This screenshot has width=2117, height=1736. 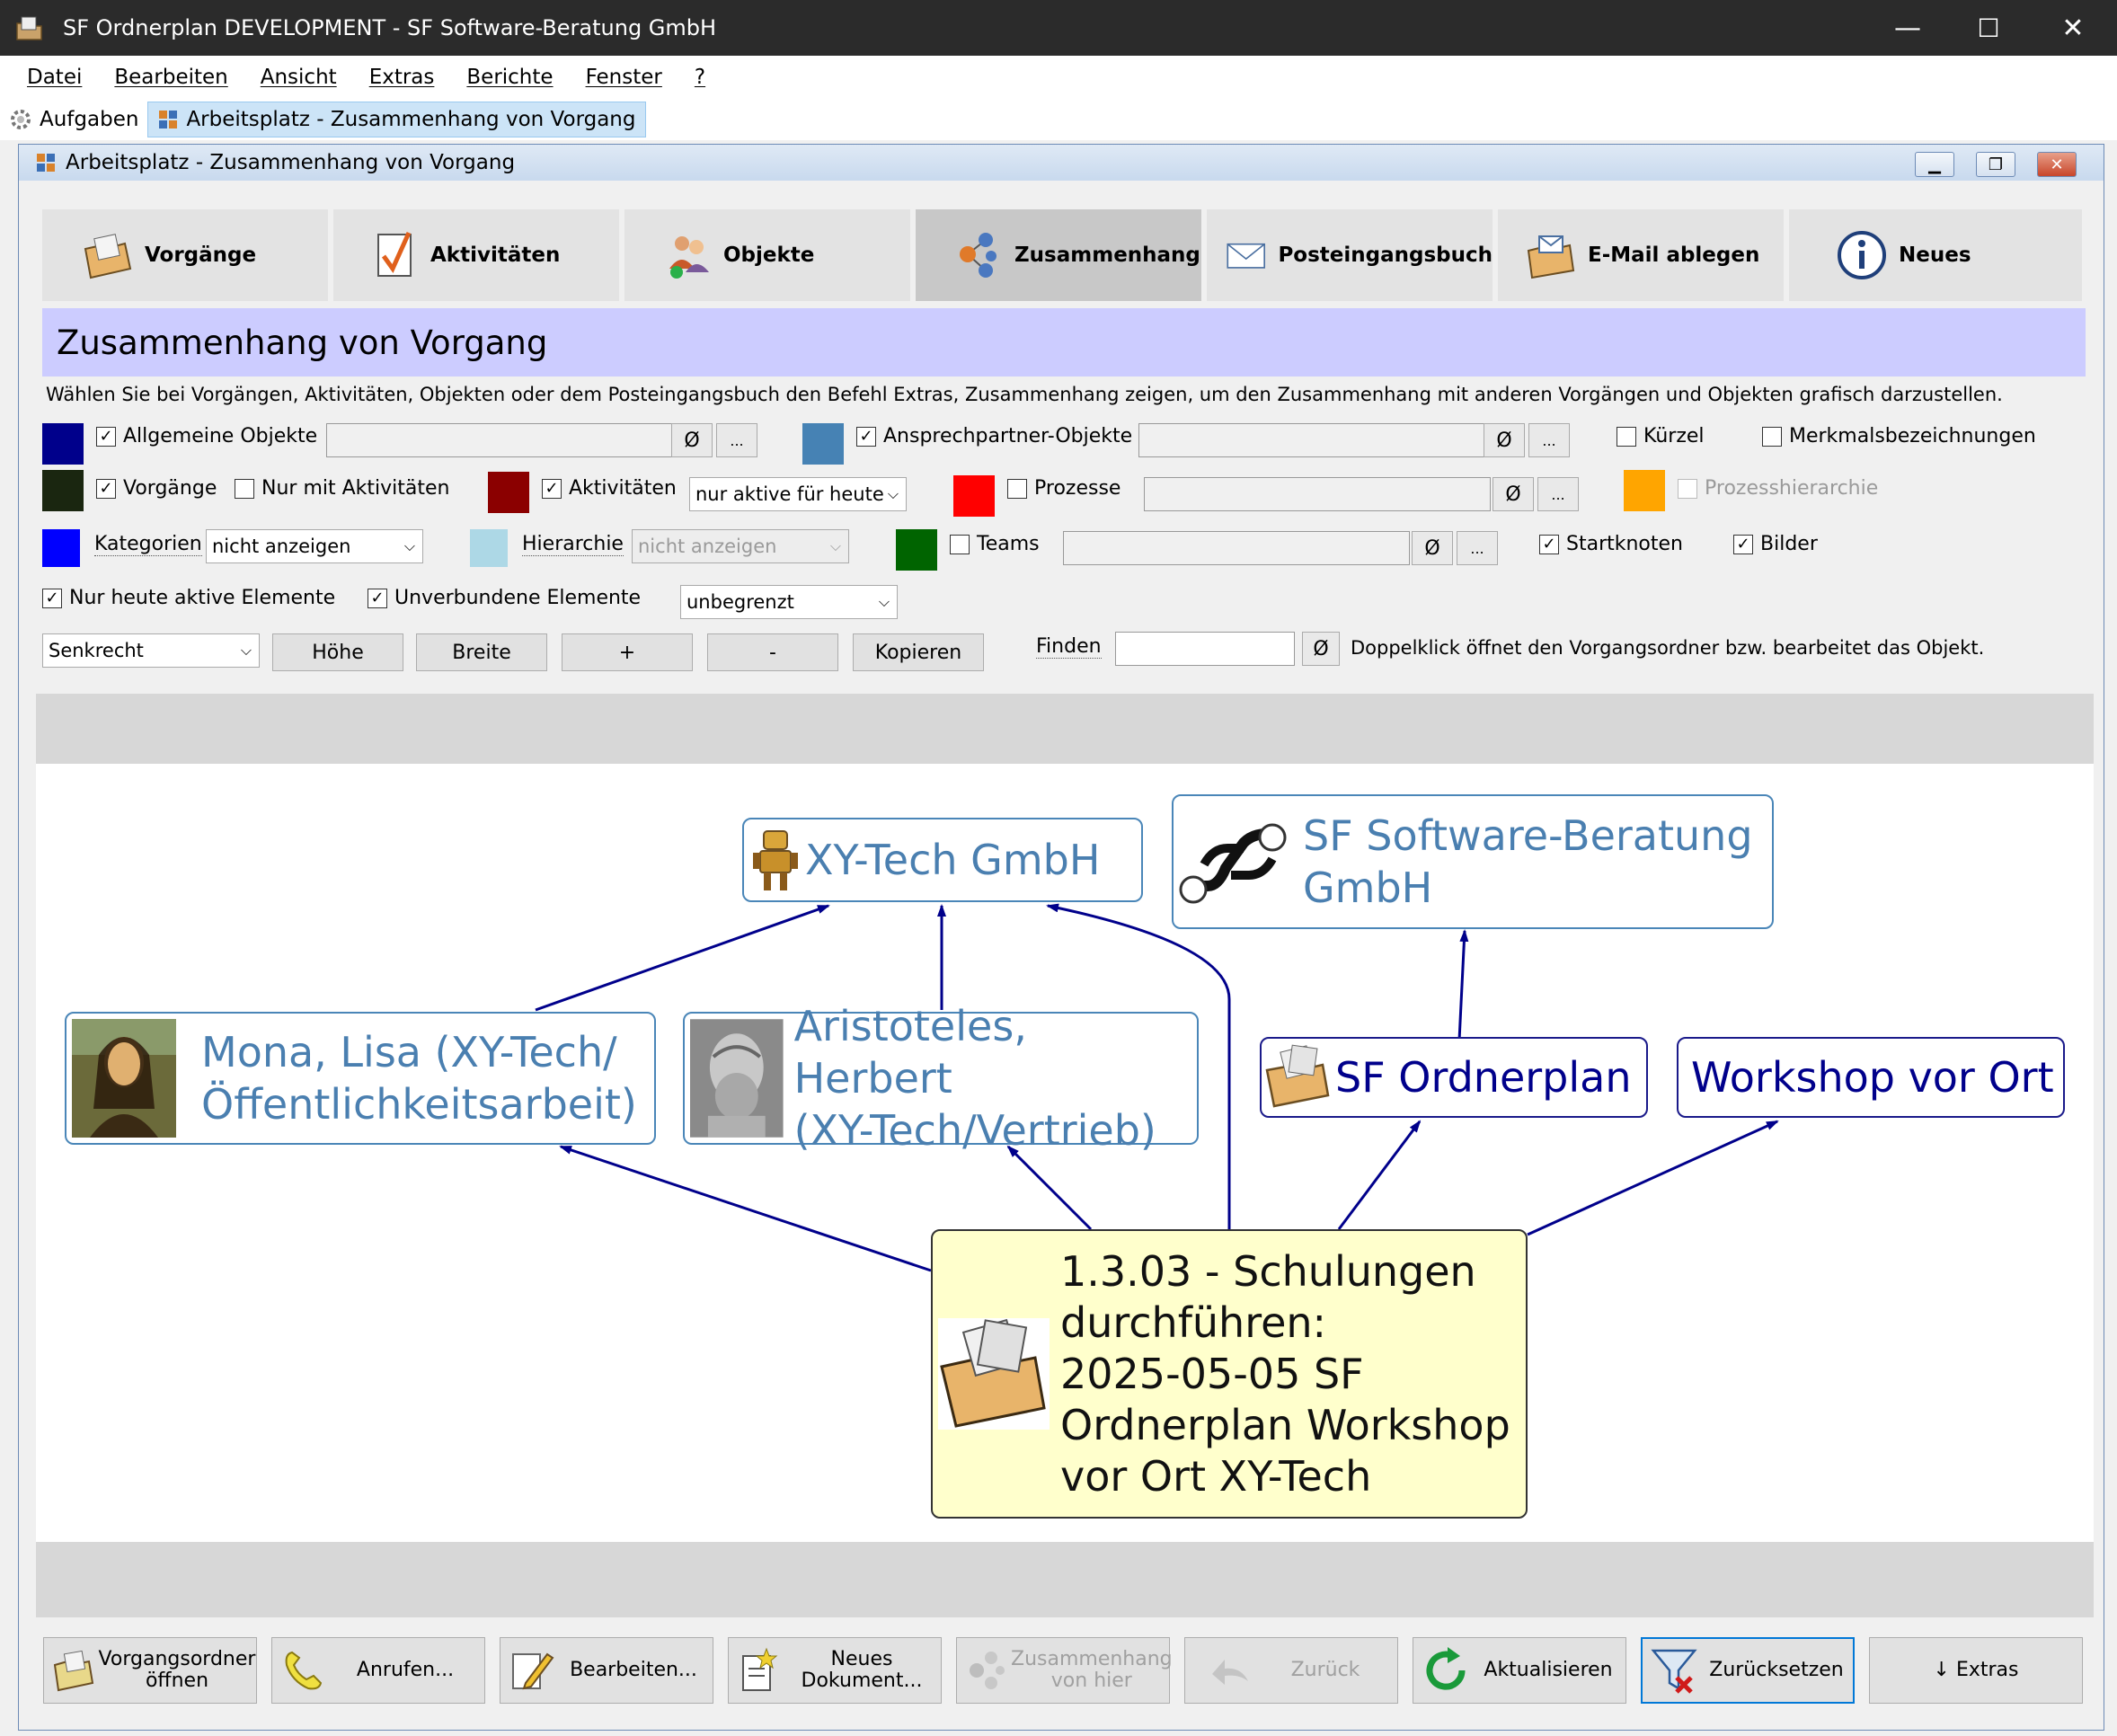 I want to click on graph-node-aristoteles: Aristoteles, Herbert (XY-Tech/Vertrieb), so click(x=941, y=1078).